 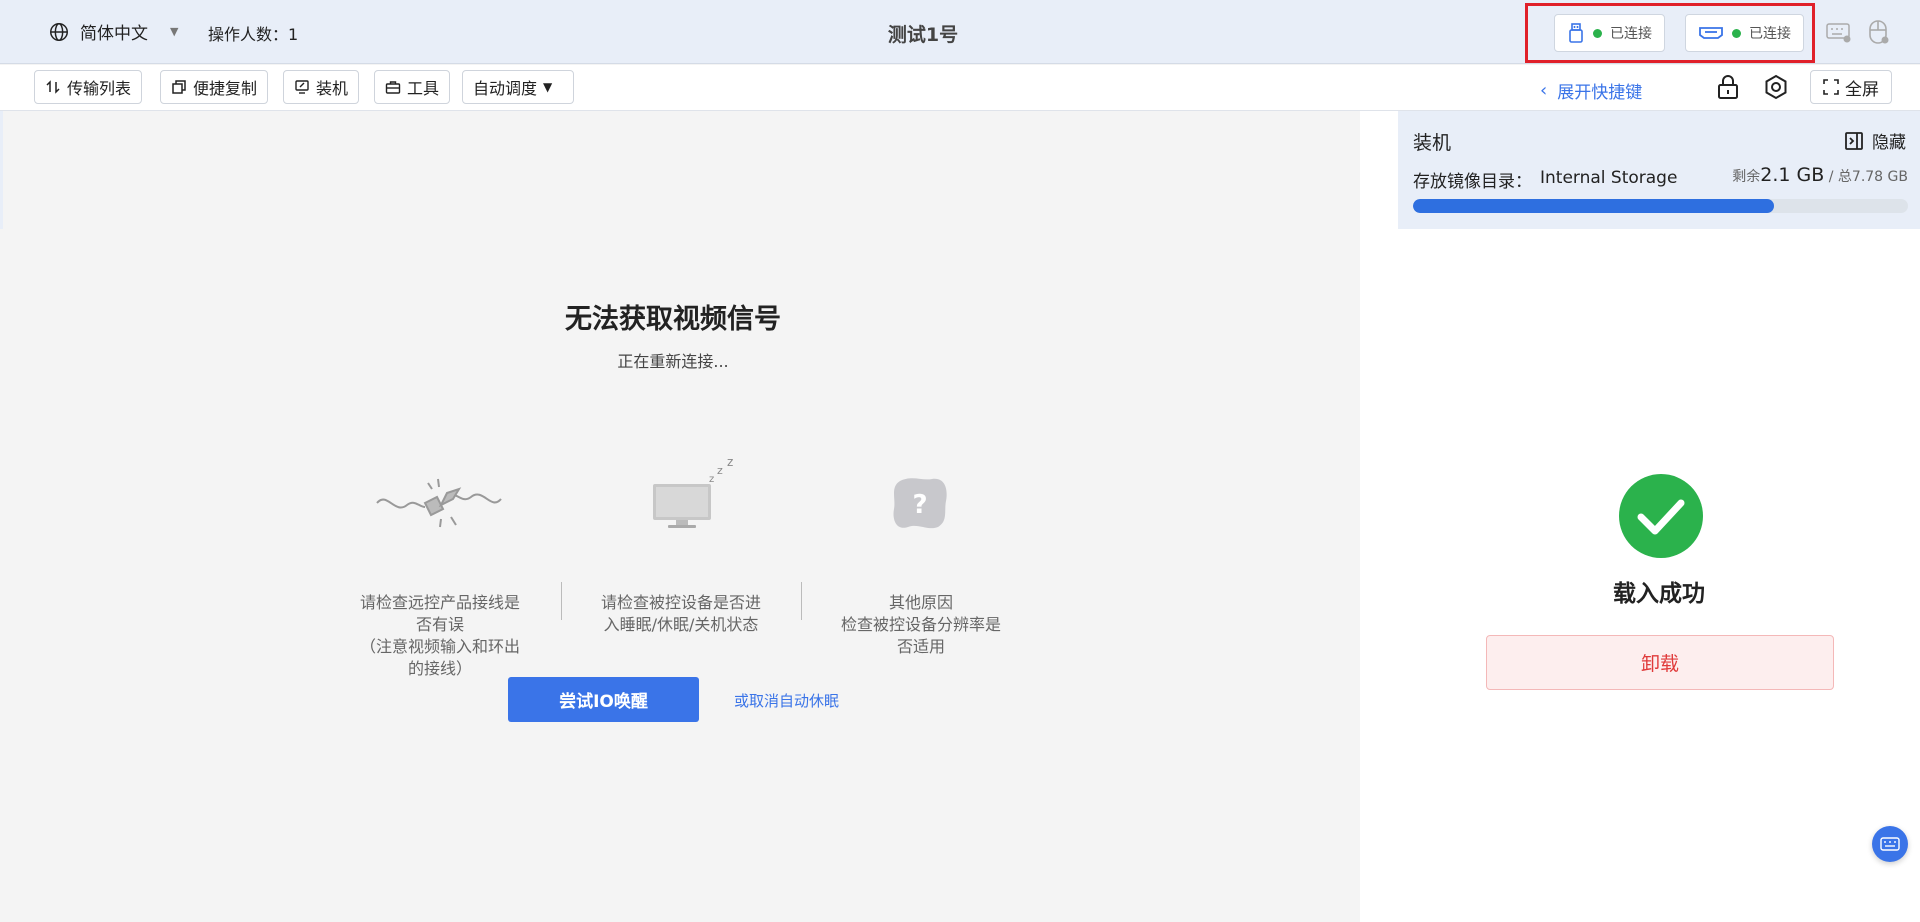 What do you see at coordinates (920, 602) in the screenshot?
I see `reason-other-line1: 其他原因` at bounding box center [920, 602].